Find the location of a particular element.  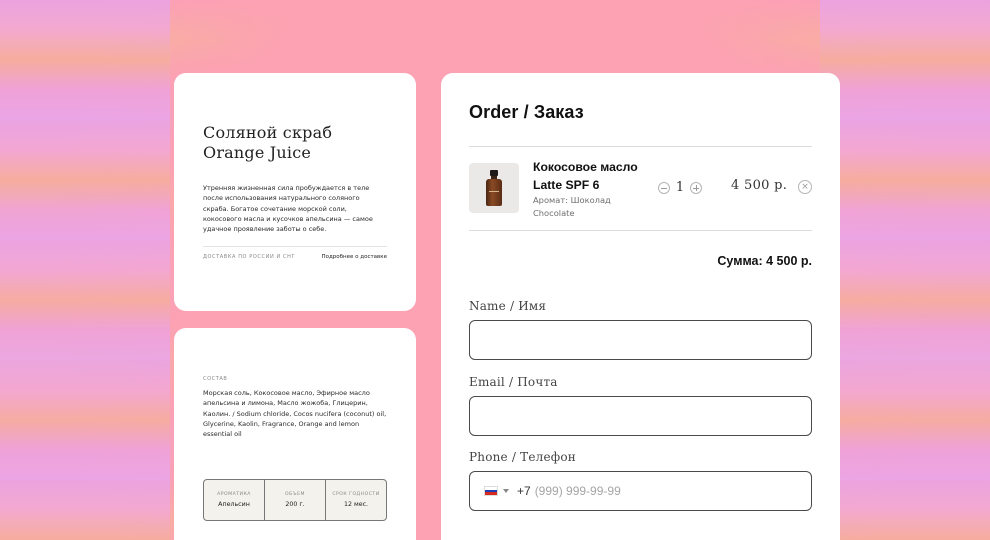

delivery-label: ДОСТАВКА ПО РОССИИ И СНГ is located at coordinates (249, 257).